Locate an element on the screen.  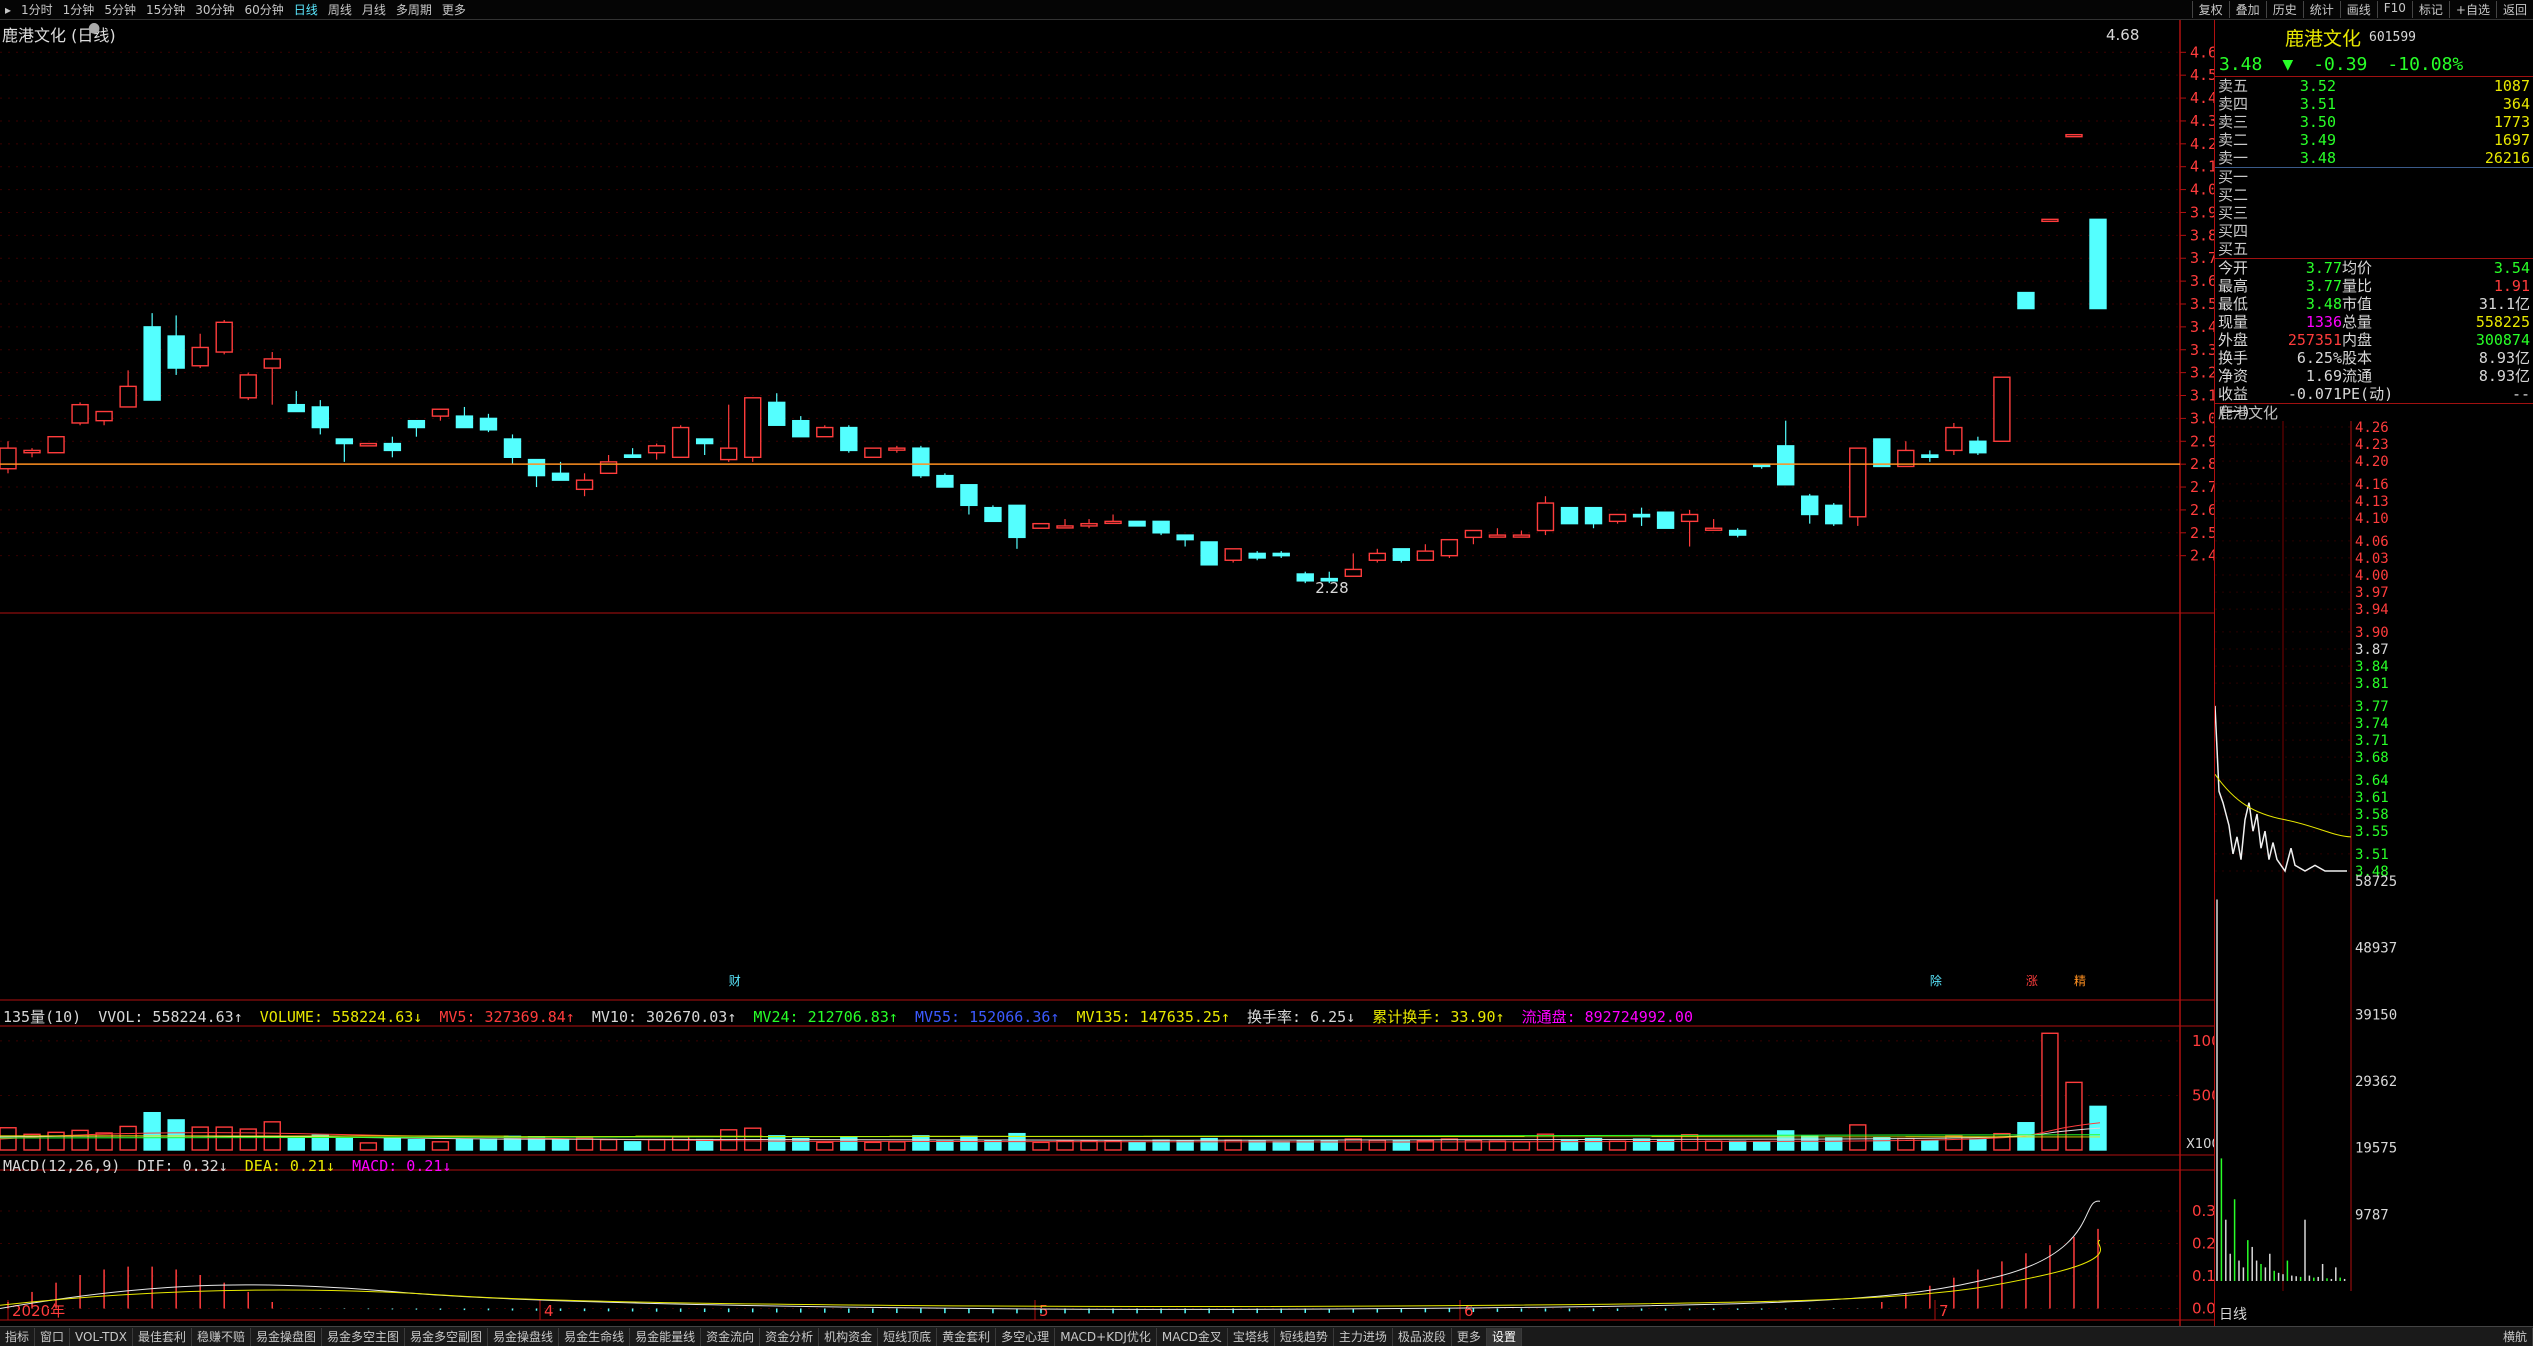
event-marker-3: 精 is located at coordinates (2080, 981).